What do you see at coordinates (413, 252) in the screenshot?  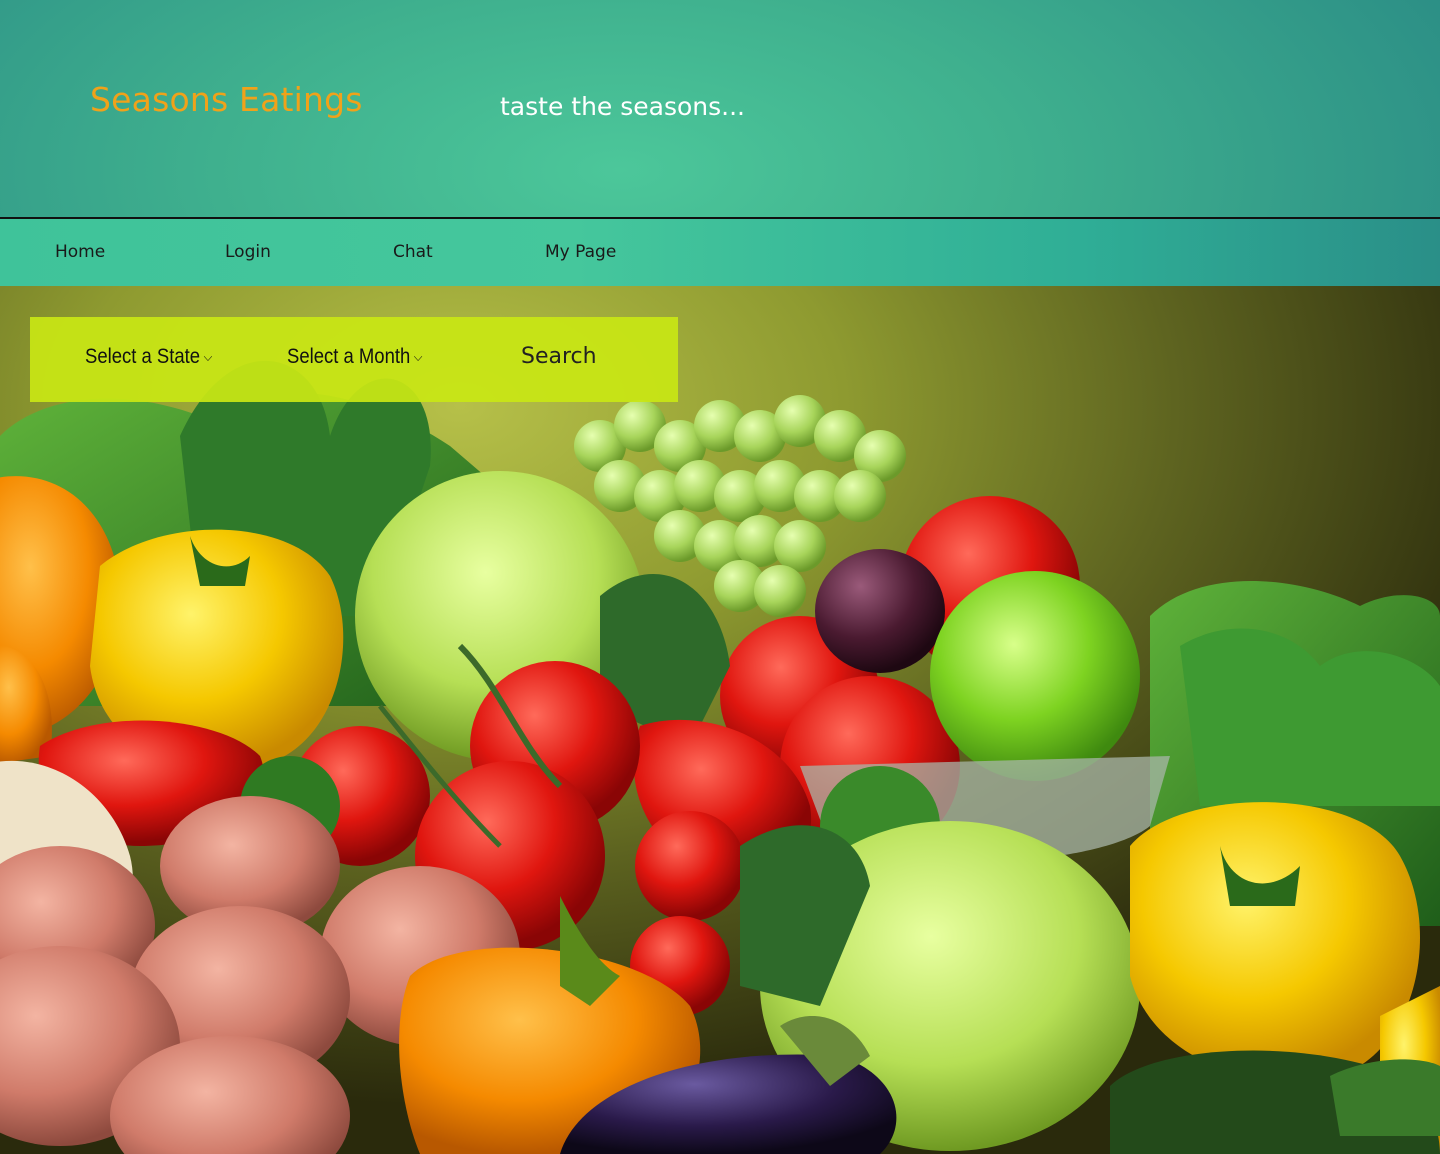 I see `nav-item-chat: Chat` at bounding box center [413, 252].